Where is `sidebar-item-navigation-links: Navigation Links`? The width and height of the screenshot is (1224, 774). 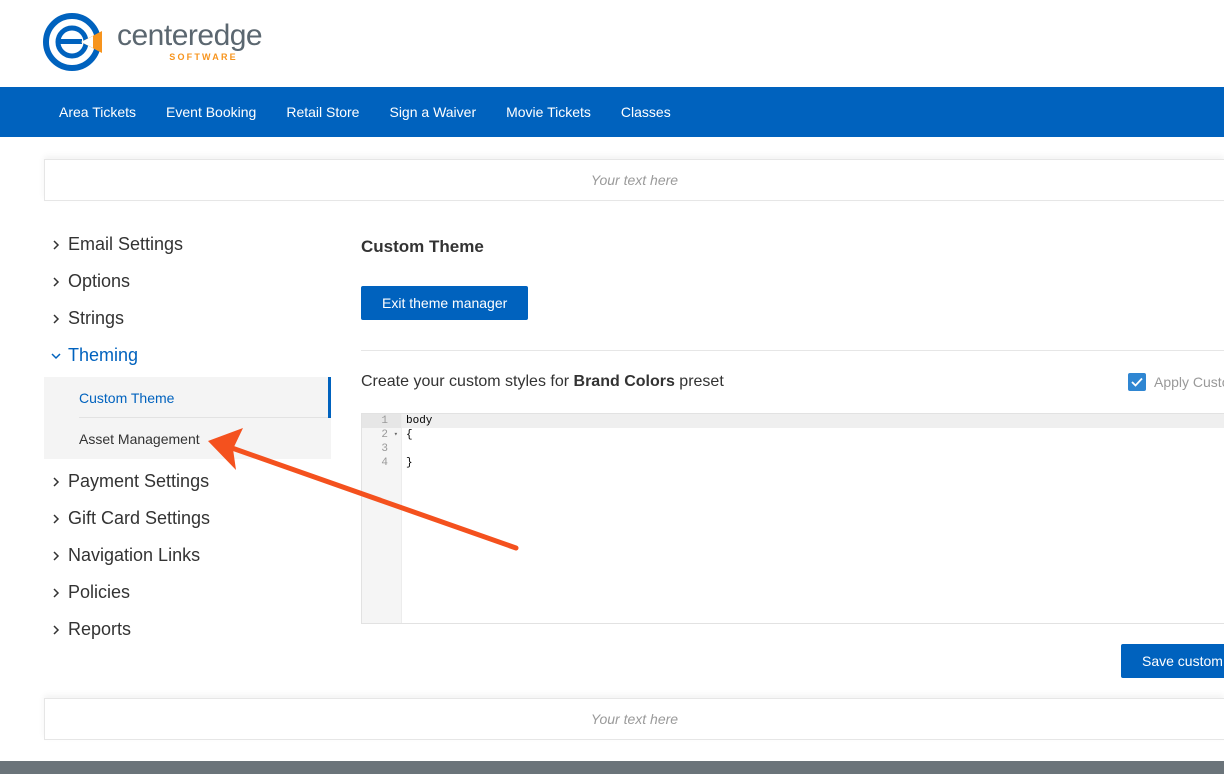 sidebar-item-navigation-links: Navigation Links is located at coordinates (187, 555).